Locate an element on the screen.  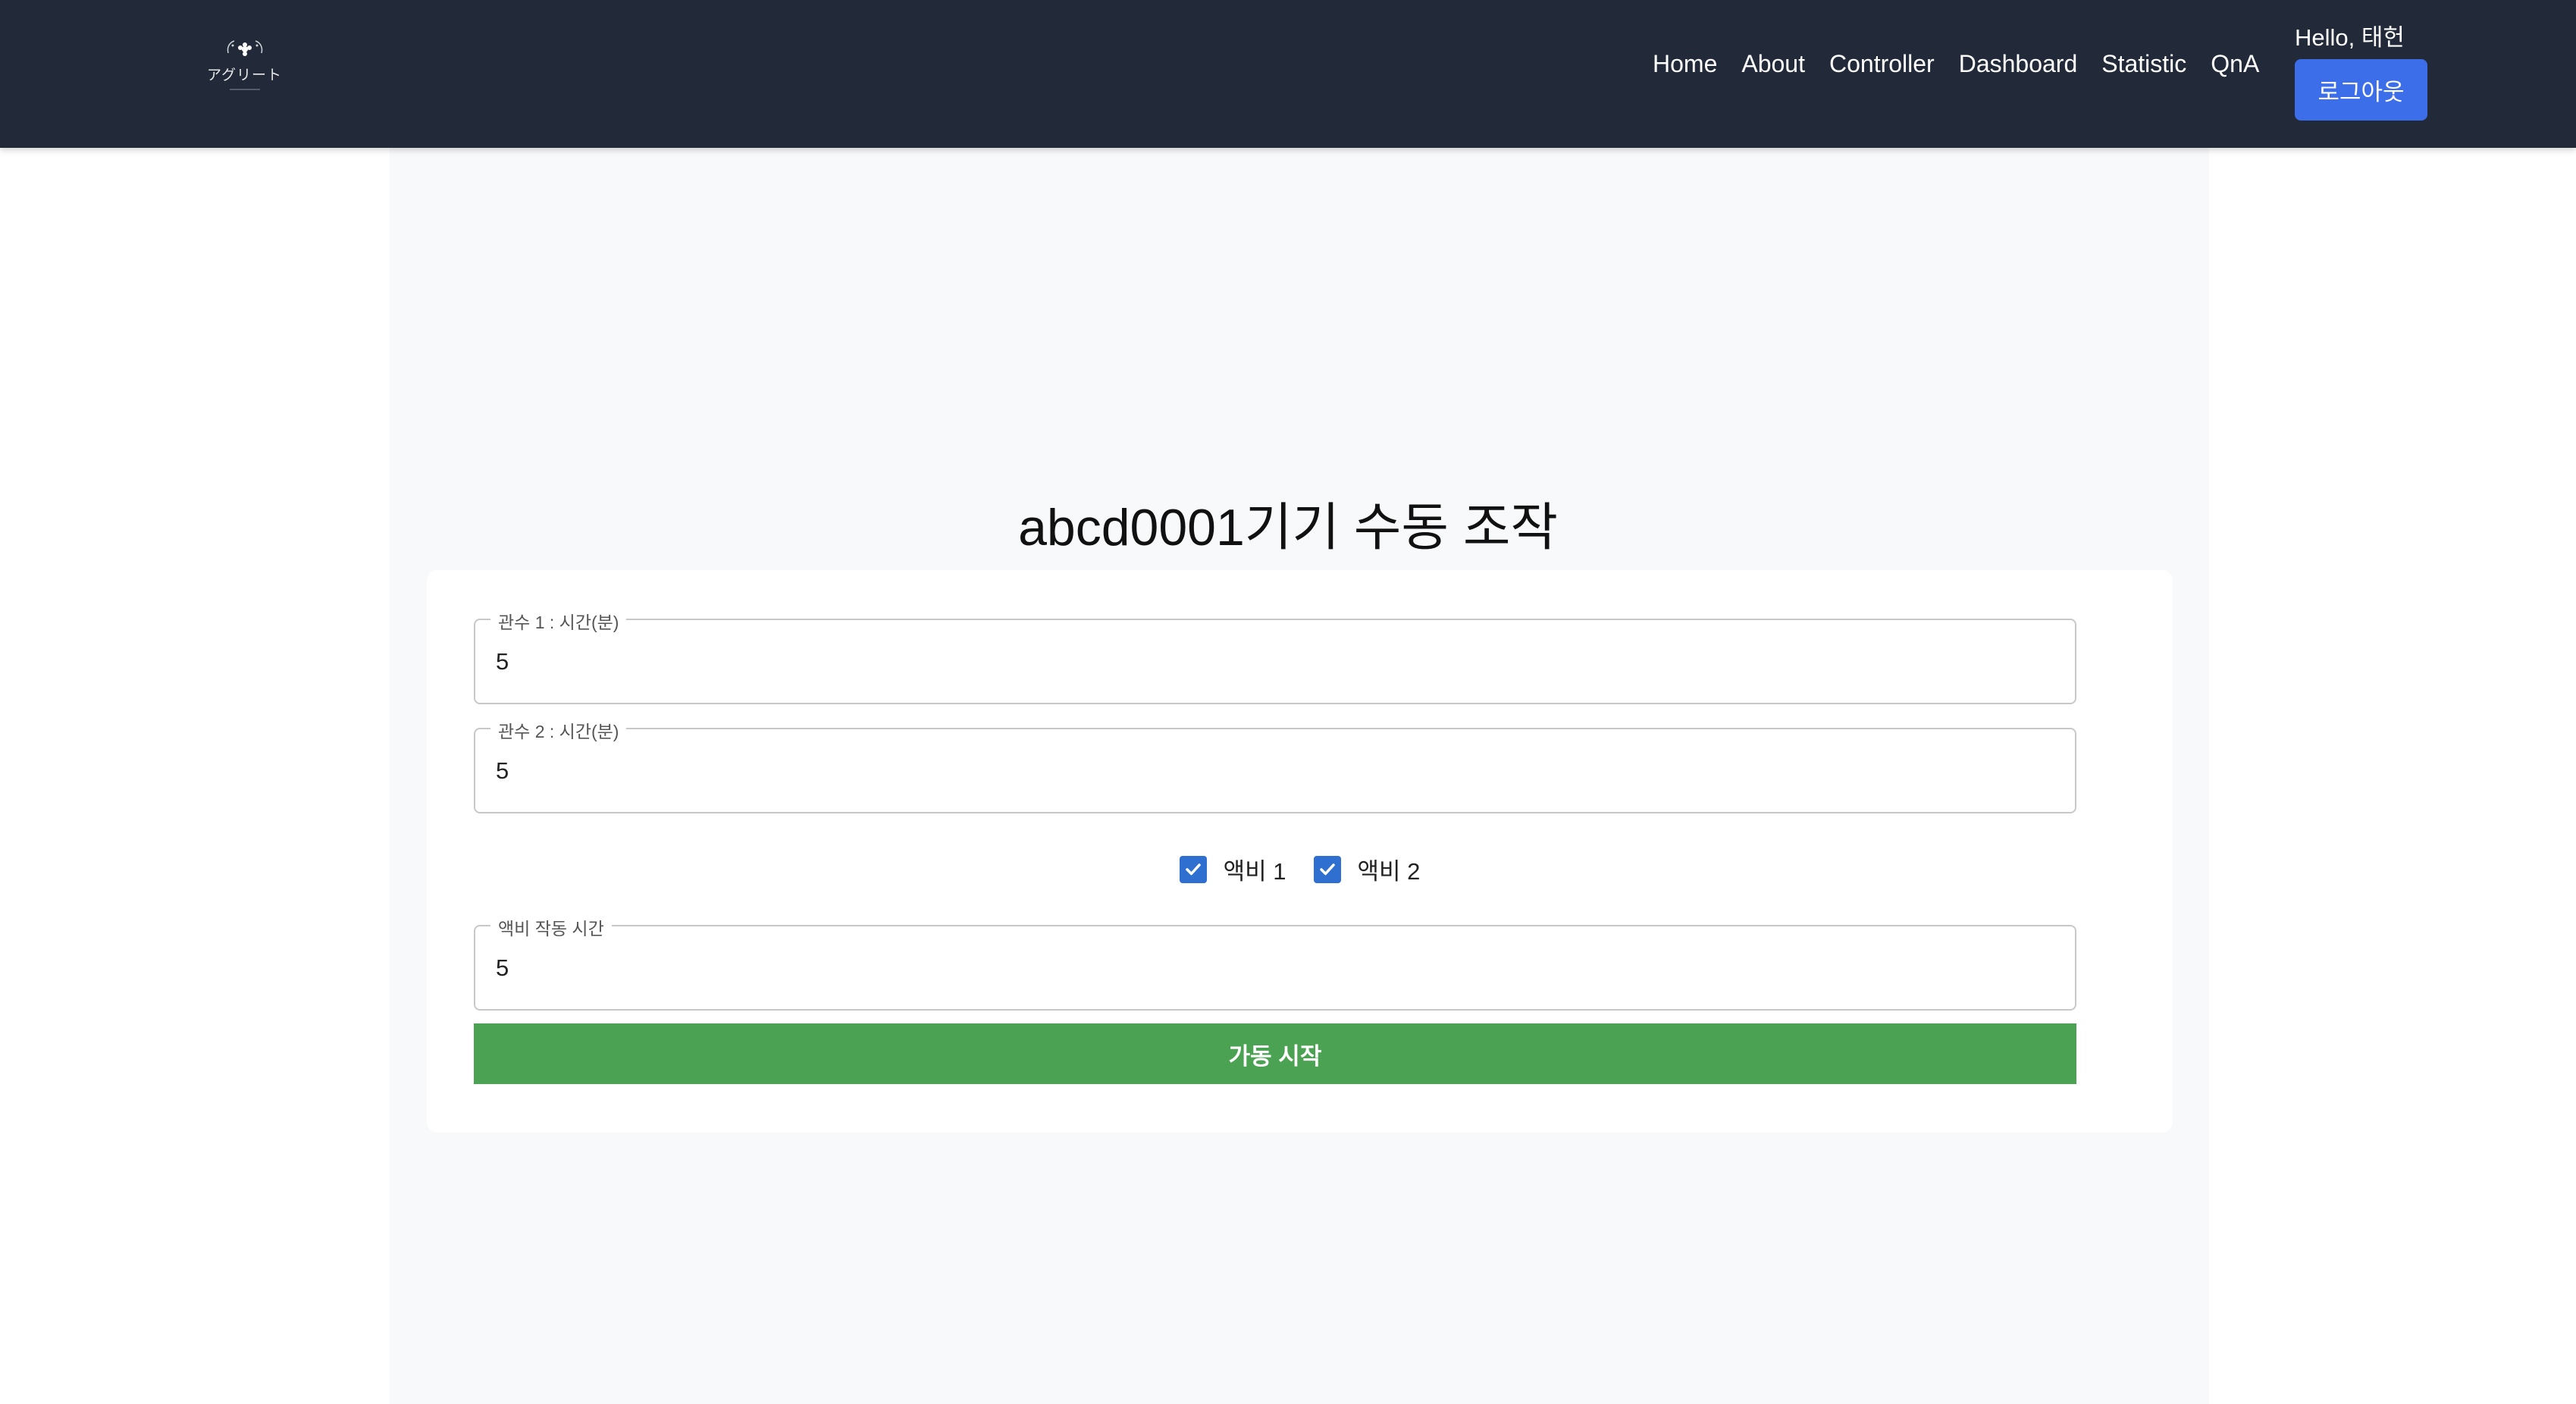
logo-flower-icon is located at coordinates (245, 48).